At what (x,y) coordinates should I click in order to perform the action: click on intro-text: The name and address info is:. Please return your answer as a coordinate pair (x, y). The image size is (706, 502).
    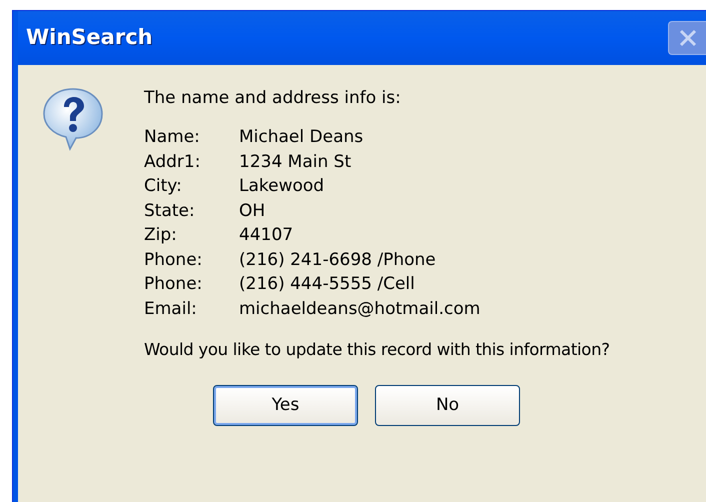
    Looking at the image, I should click on (273, 98).